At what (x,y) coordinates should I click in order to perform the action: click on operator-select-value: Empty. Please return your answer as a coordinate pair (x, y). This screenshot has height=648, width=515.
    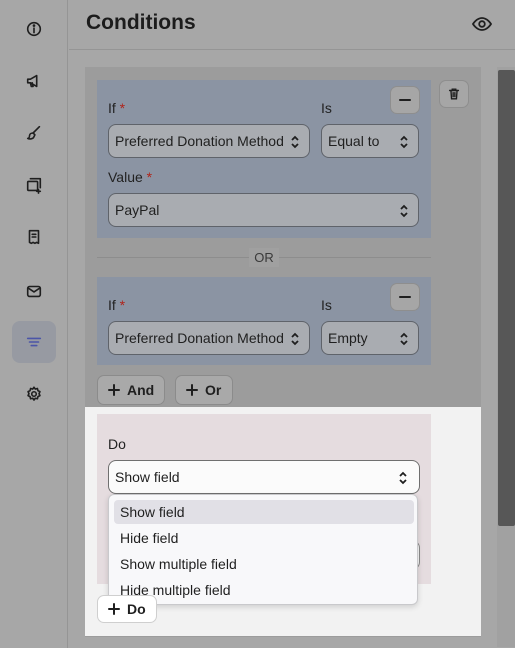
    Looking at the image, I should click on (348, 338).